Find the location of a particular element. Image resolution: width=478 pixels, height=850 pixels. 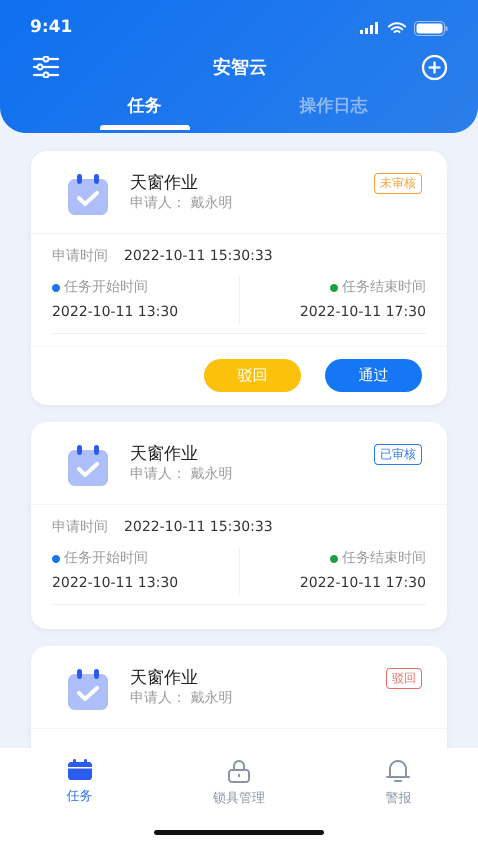

nav-tab: 任务 is located at coordinates (80, 784).